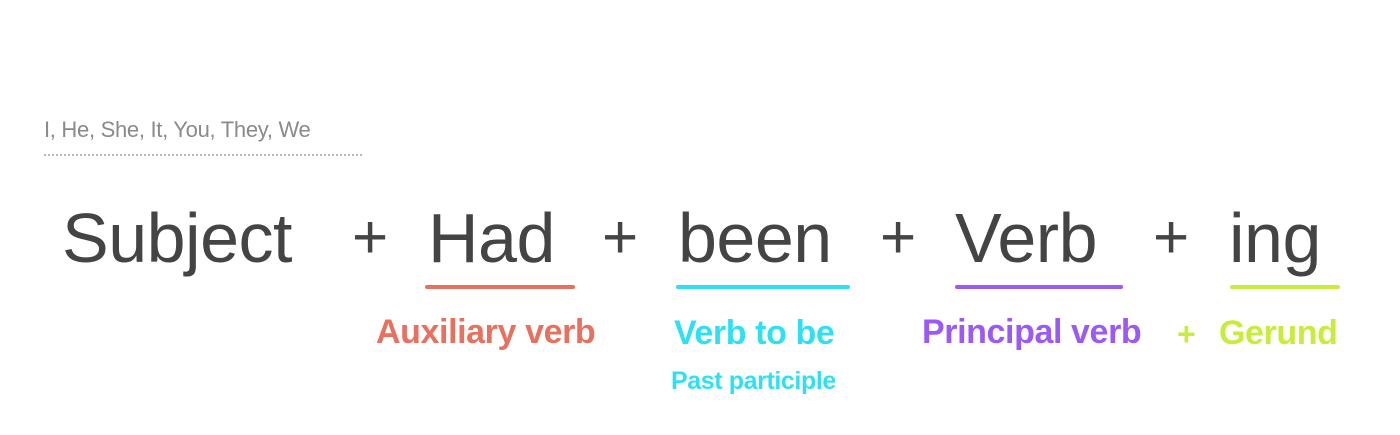 This screenshot has width=1400, height=435. What do you see at coordinates (755, 238) in the screenshot?
I see `formula-been: been` at bounding box center [755, 238].